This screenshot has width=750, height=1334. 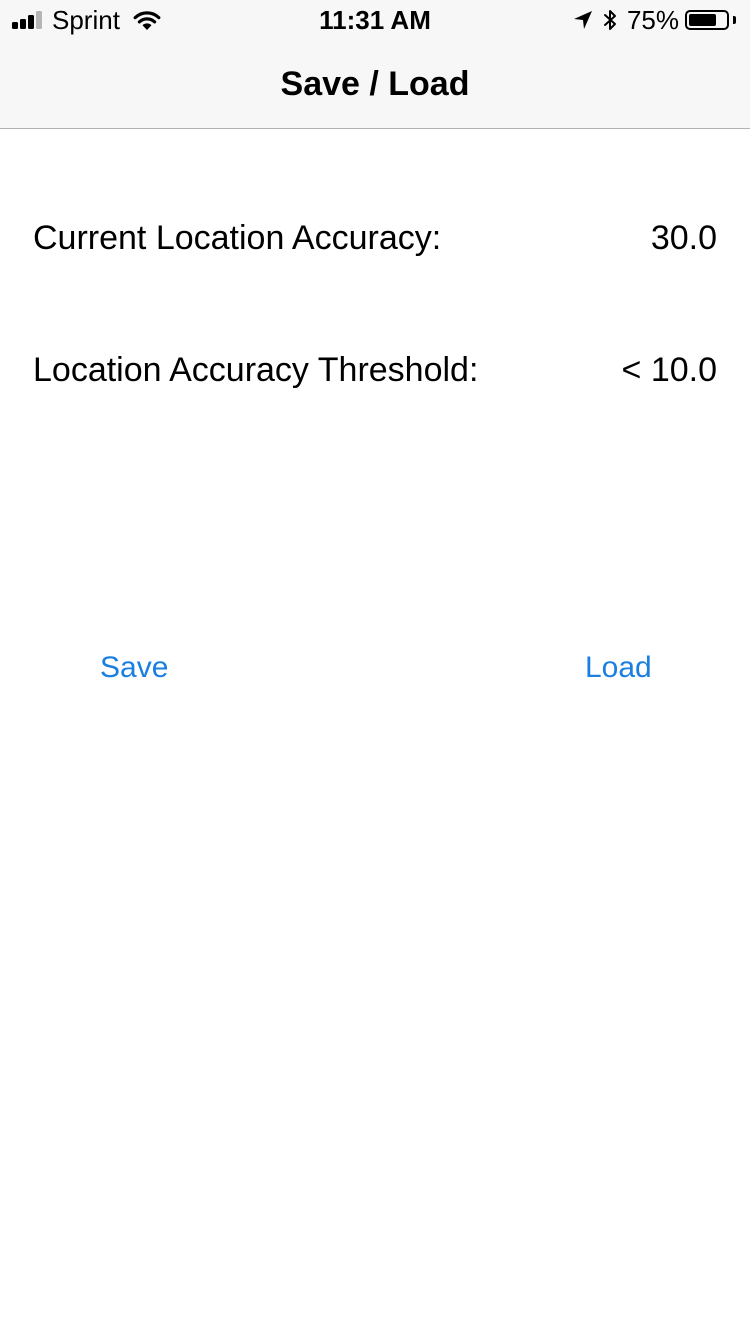 I want to click on battery-icon, so click(x=707, y=20).